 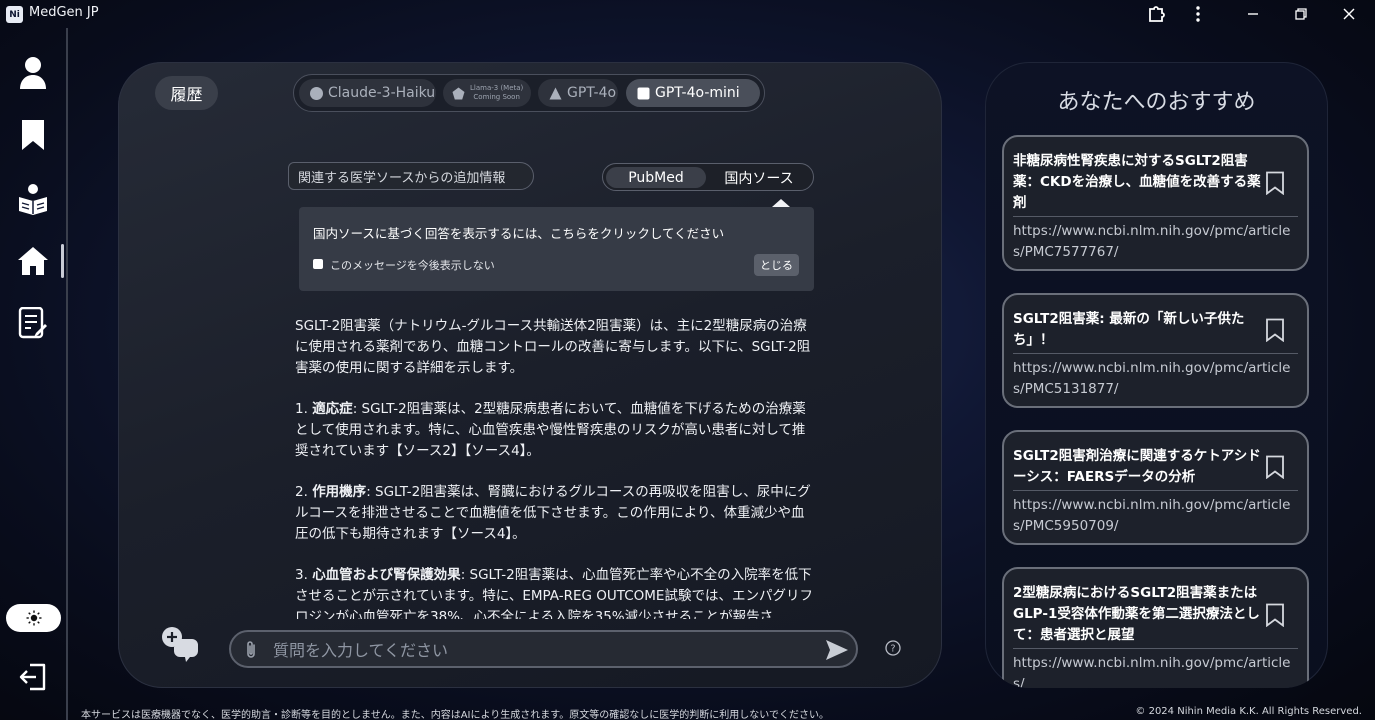 I want to click on source-label: 関連する医学ソースからの追加情報, so click(x=411, y=176).